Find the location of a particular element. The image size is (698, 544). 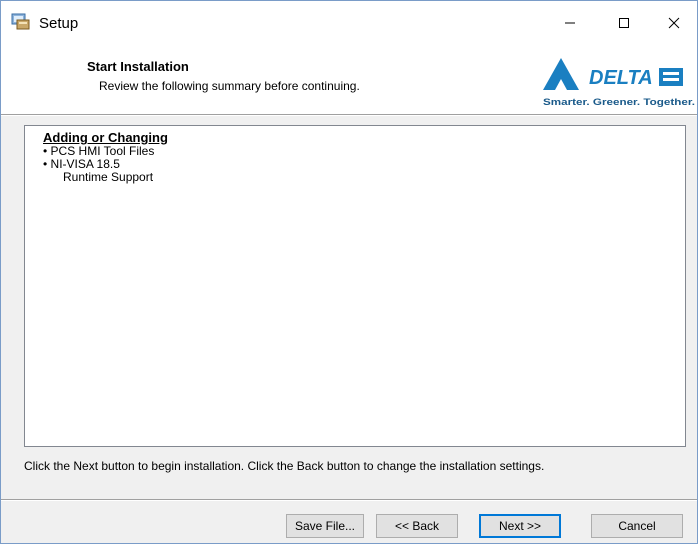

close-icon is located at coordinates (674, 25).